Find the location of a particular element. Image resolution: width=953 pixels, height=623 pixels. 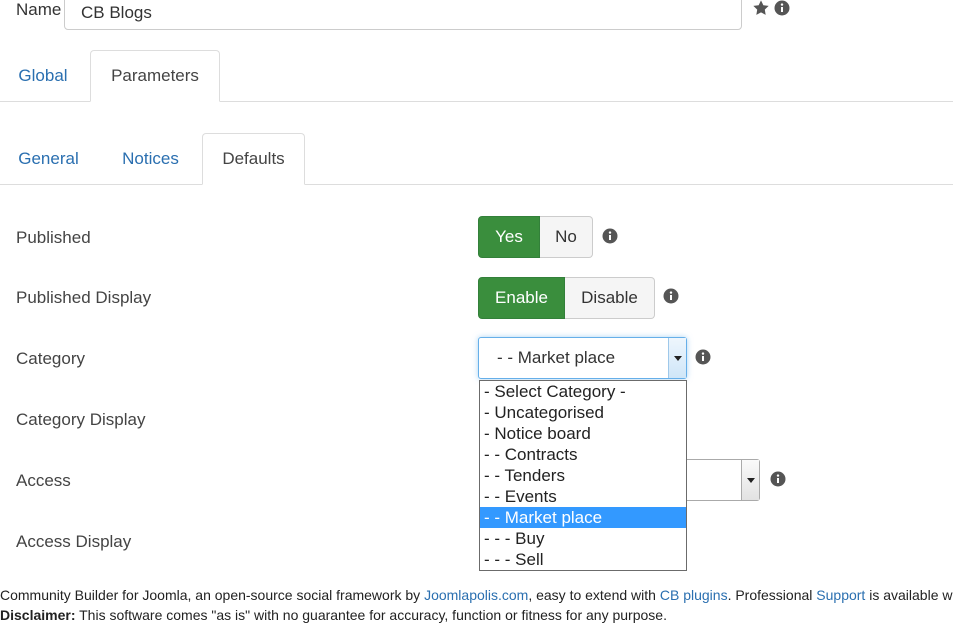

published-toggle: Yes No is located at coordinates (535, 237).